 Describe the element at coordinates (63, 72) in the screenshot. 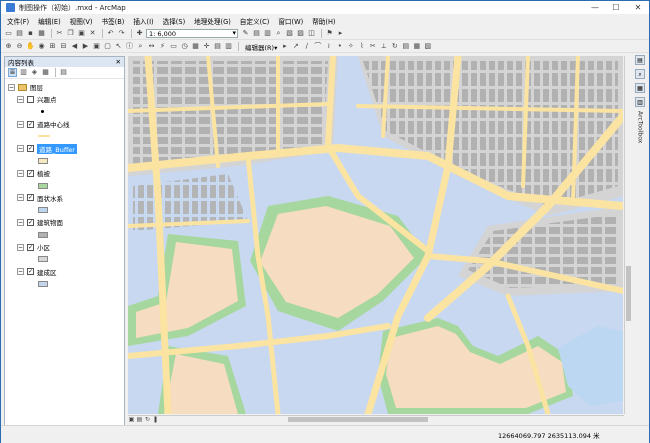

I see `options-icon: ▤` at that location.